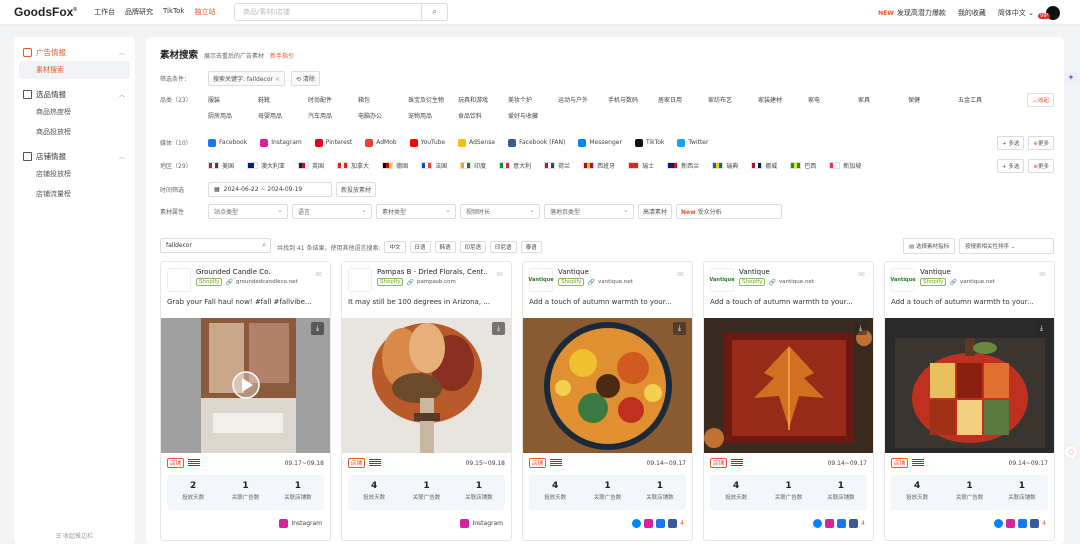  Describe the element at coordinates (536, 142) in the screenshot. I see `media-item: Facebook (FAN)` at that location.